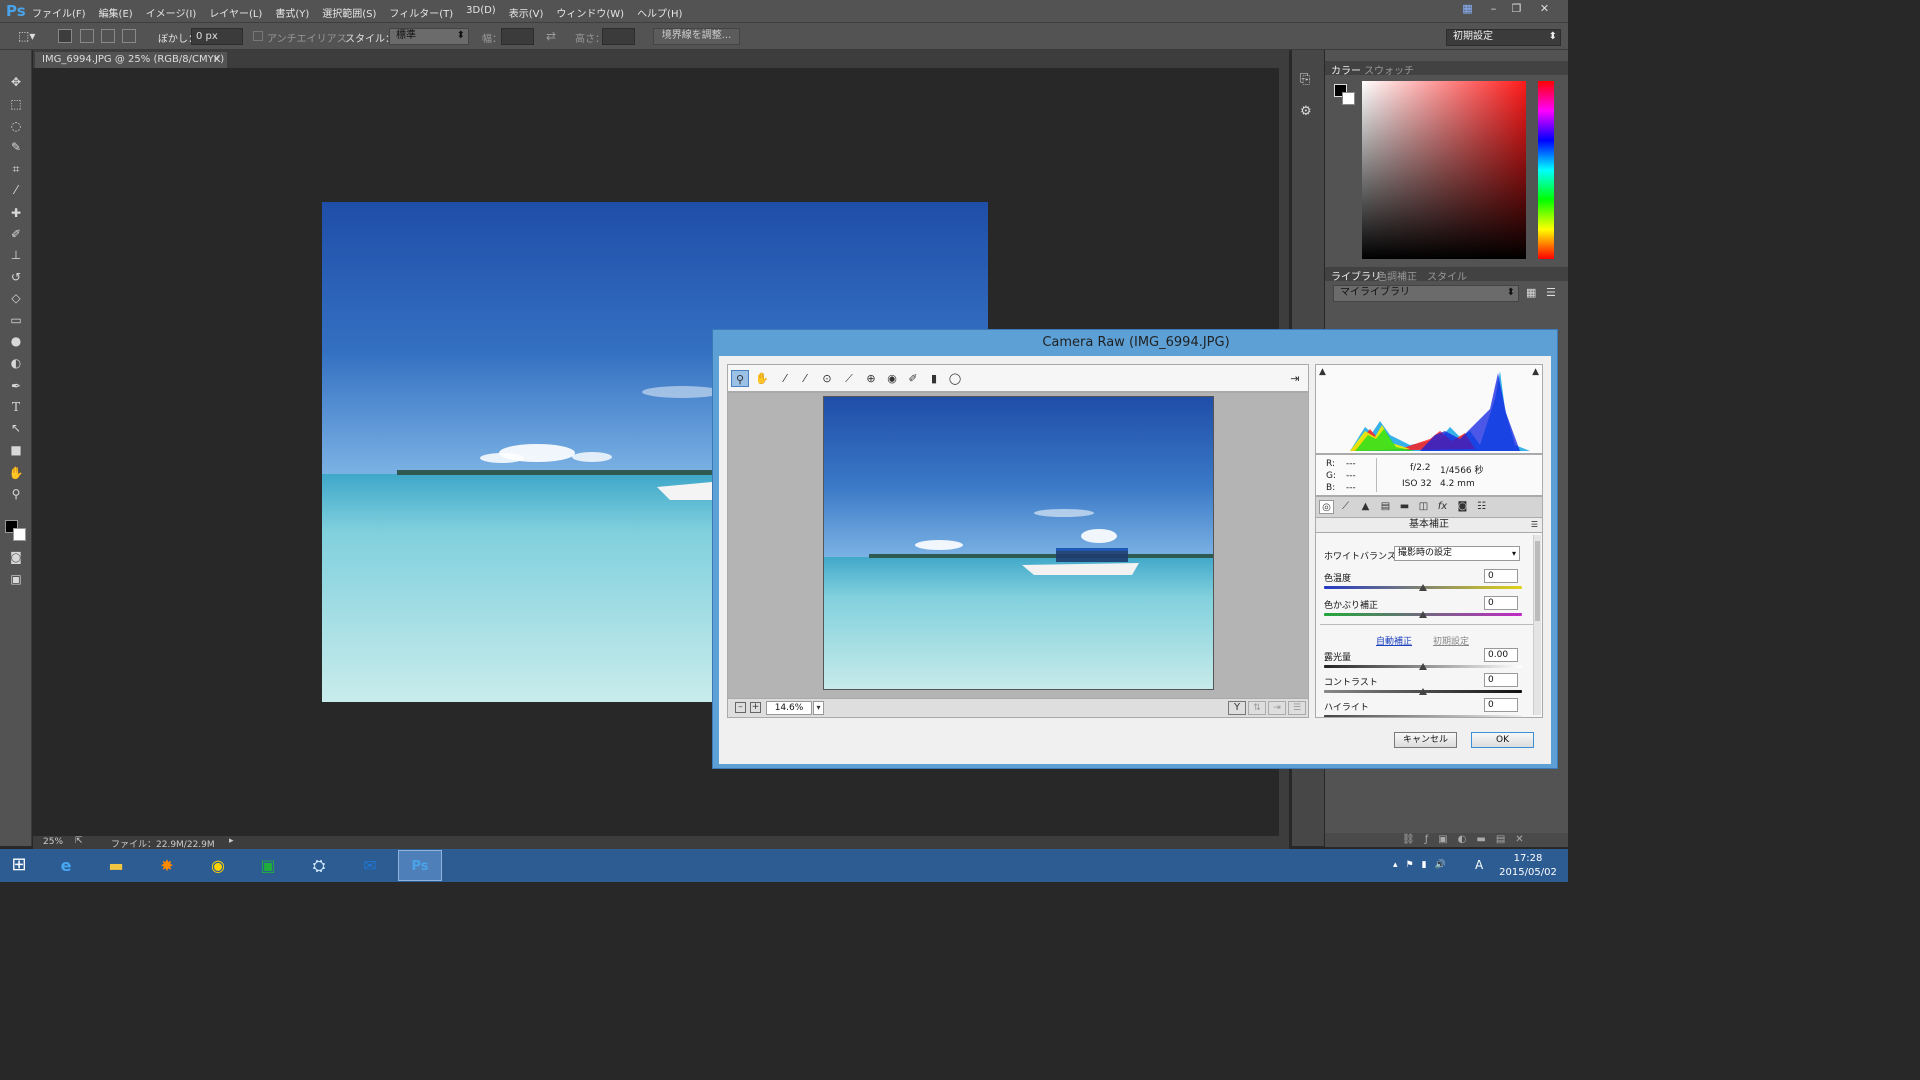  Describe the element at coordinates (1257, 708) in the screenshot. I see `swap-settings-icon: ⇅` at that location.